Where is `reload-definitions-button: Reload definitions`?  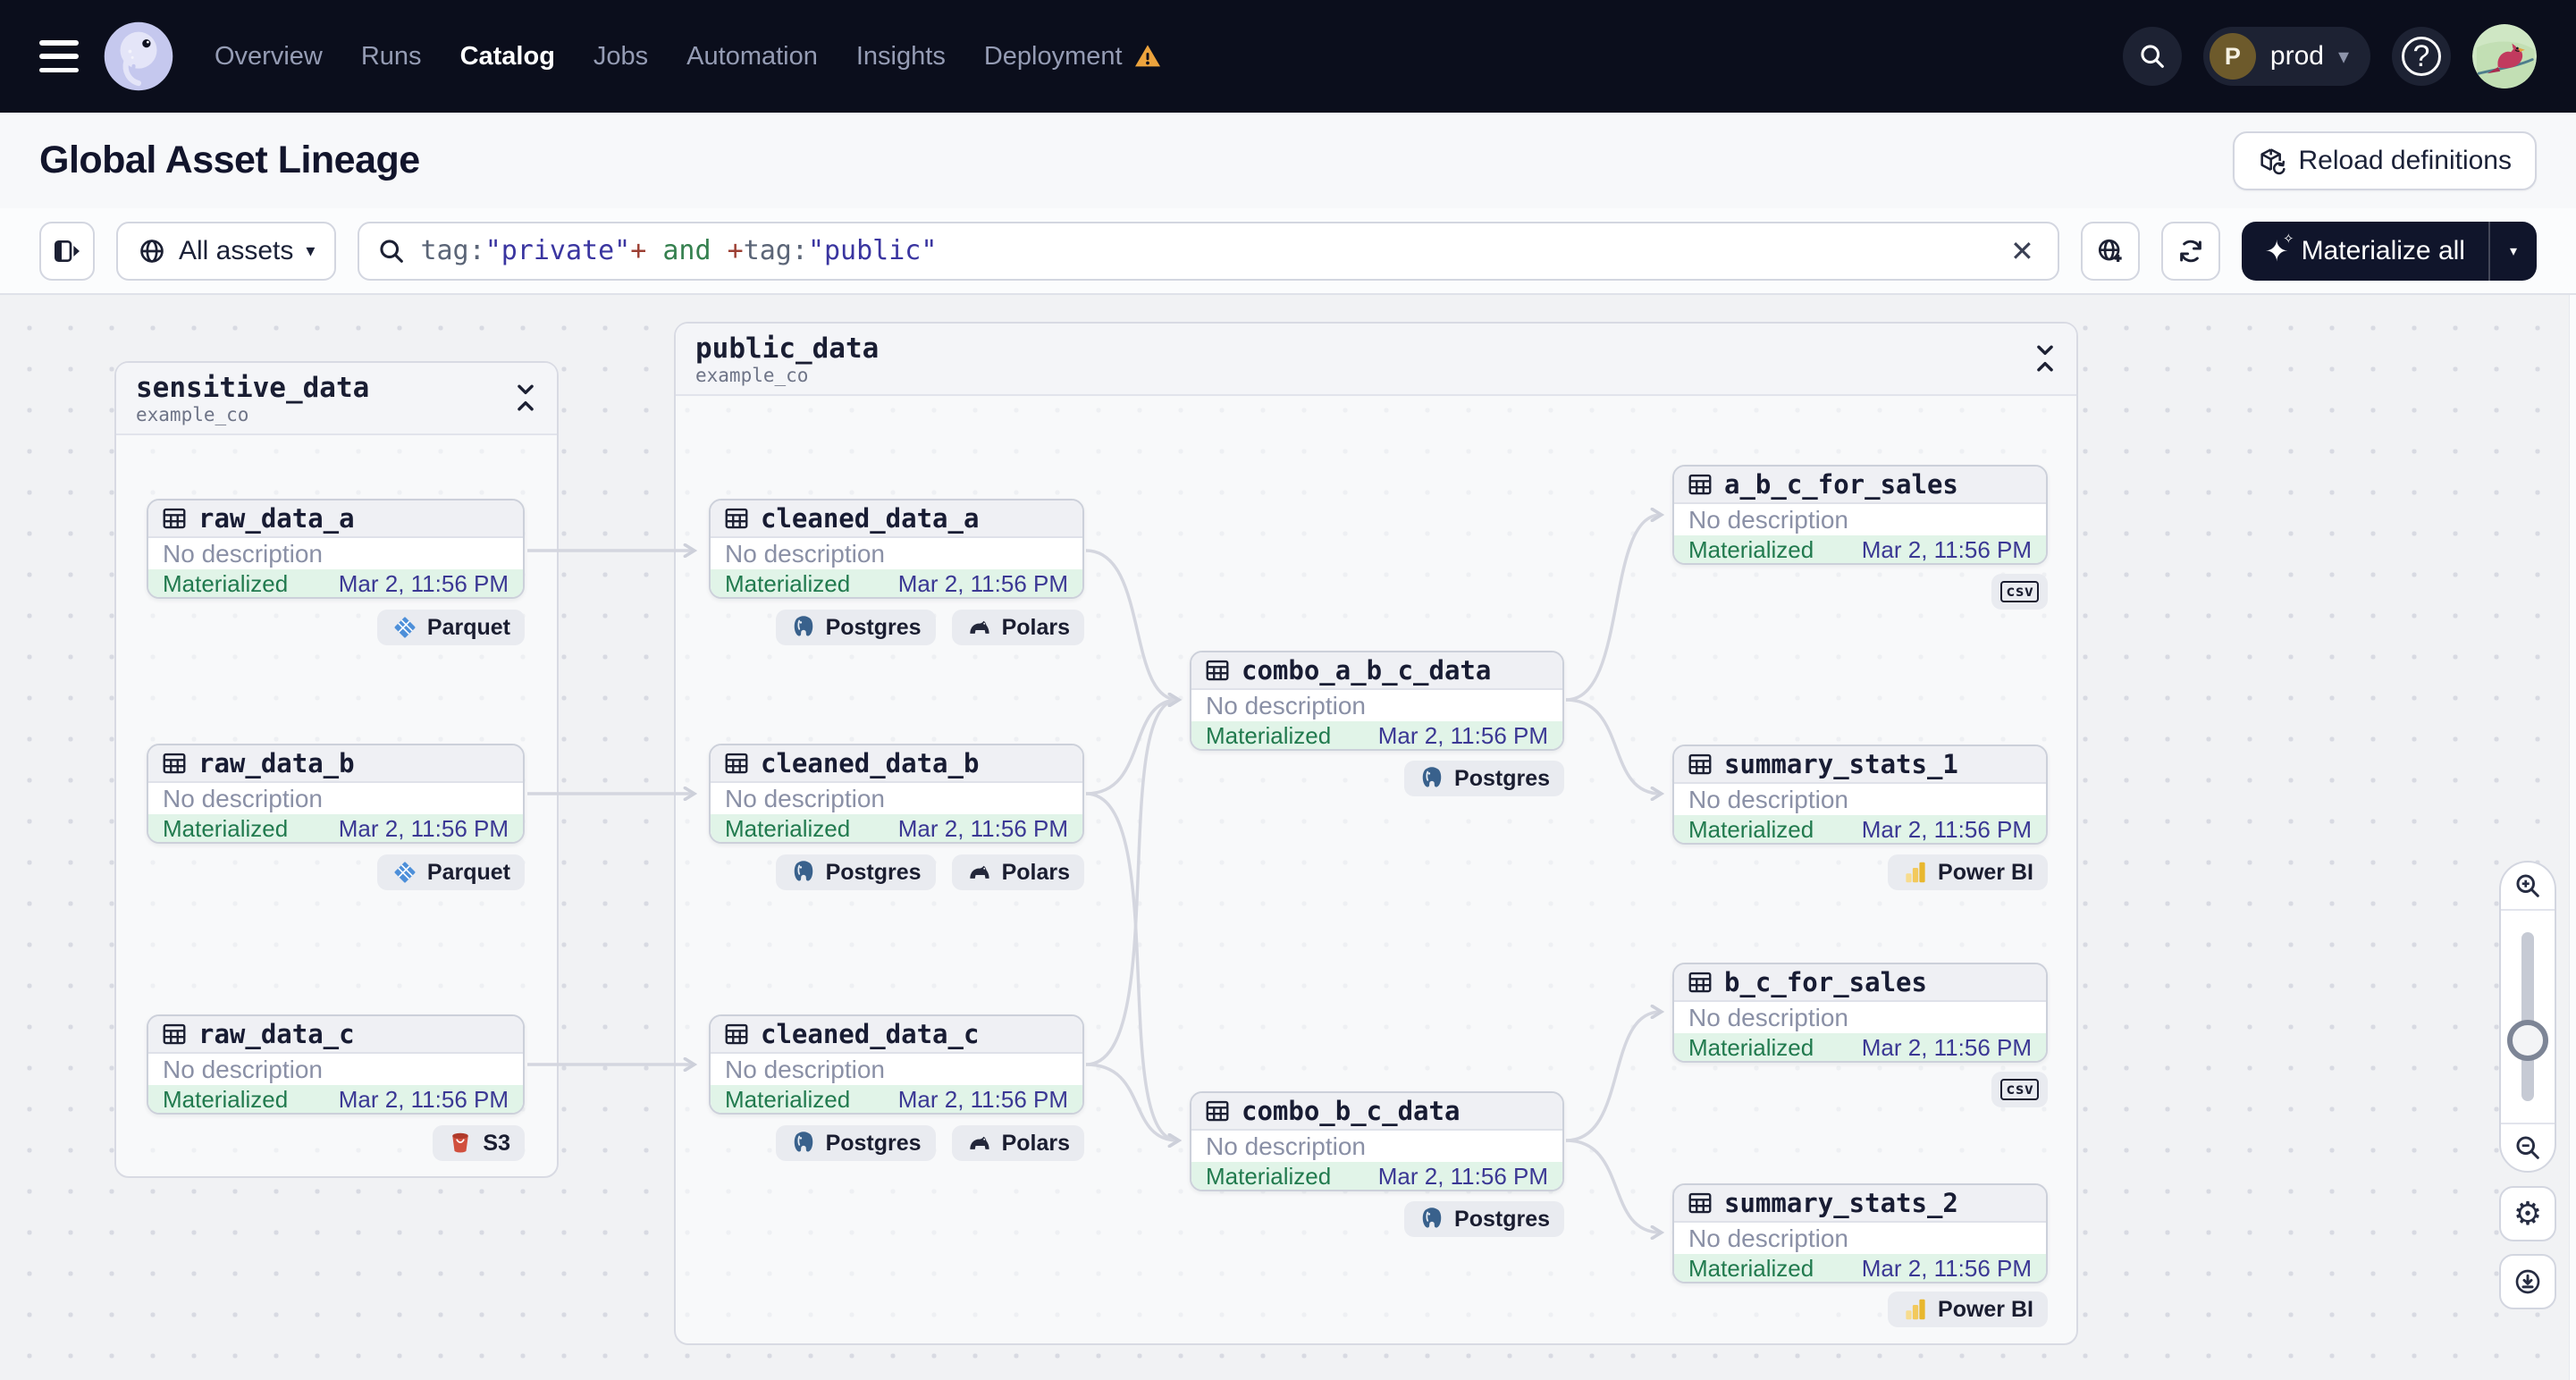 reload-definitions-button: Reload definitions is located at coordinates (2385, 160).